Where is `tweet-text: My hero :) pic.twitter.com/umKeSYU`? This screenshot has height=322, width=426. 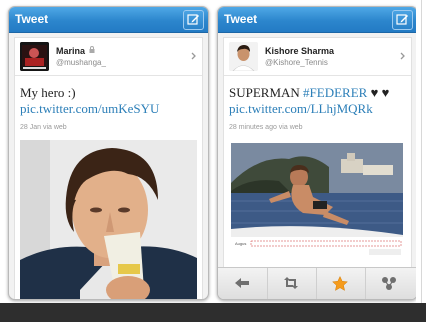
tweet-text: My hero :) pic.twitter.com/umKeSYU is located at coordinates (90, 100).